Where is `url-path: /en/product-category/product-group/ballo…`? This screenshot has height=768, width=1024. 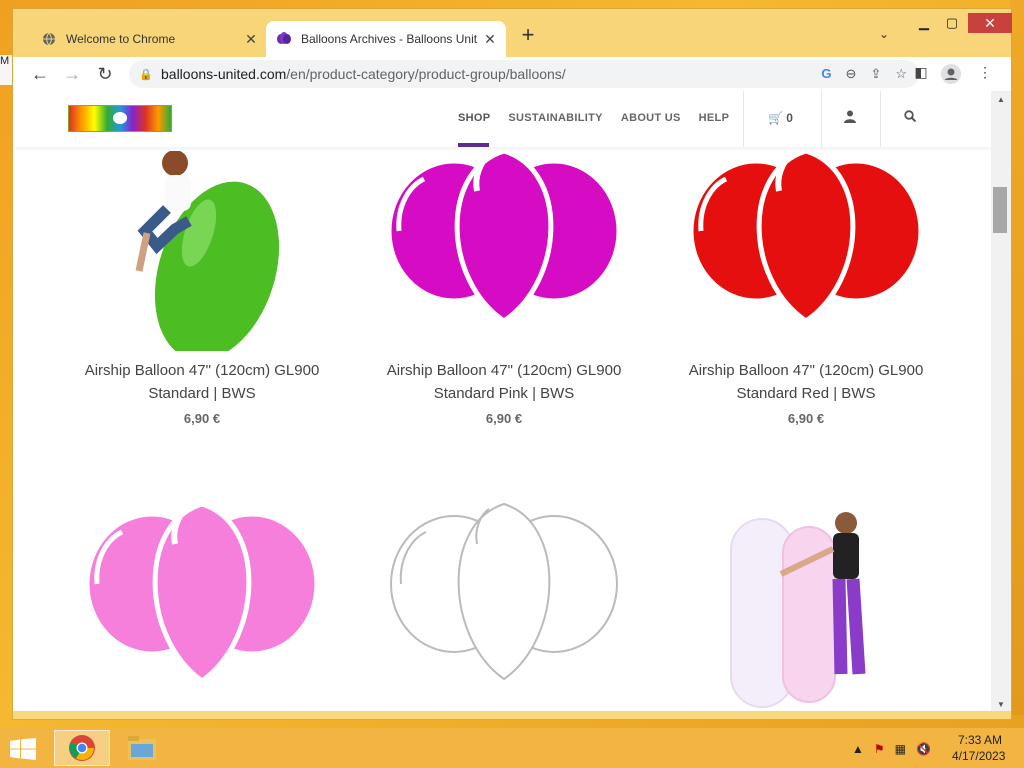
url-path: /en/product-category/product-group/ballo… is located at coordinates (426, 74).